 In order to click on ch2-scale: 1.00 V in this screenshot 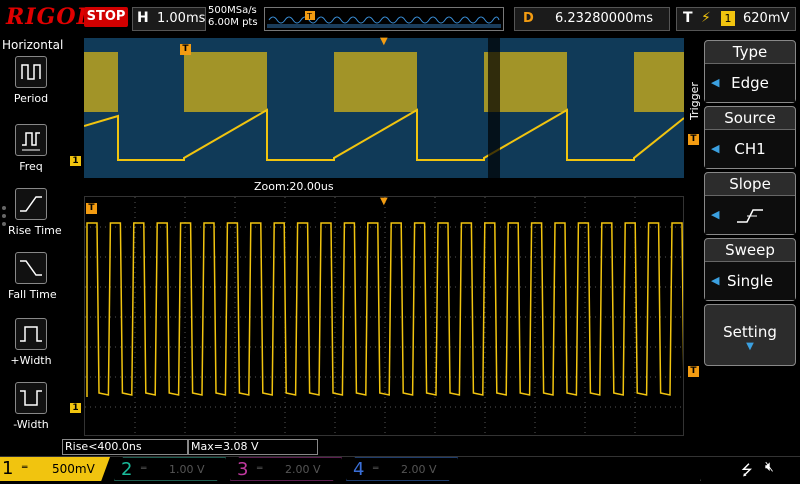, I will do `click(187, 469)`.